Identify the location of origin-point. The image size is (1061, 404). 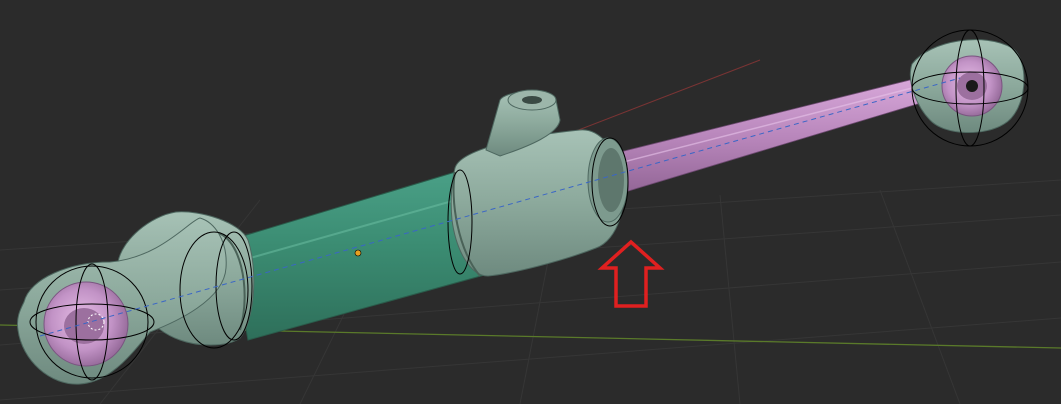
(358, 253).